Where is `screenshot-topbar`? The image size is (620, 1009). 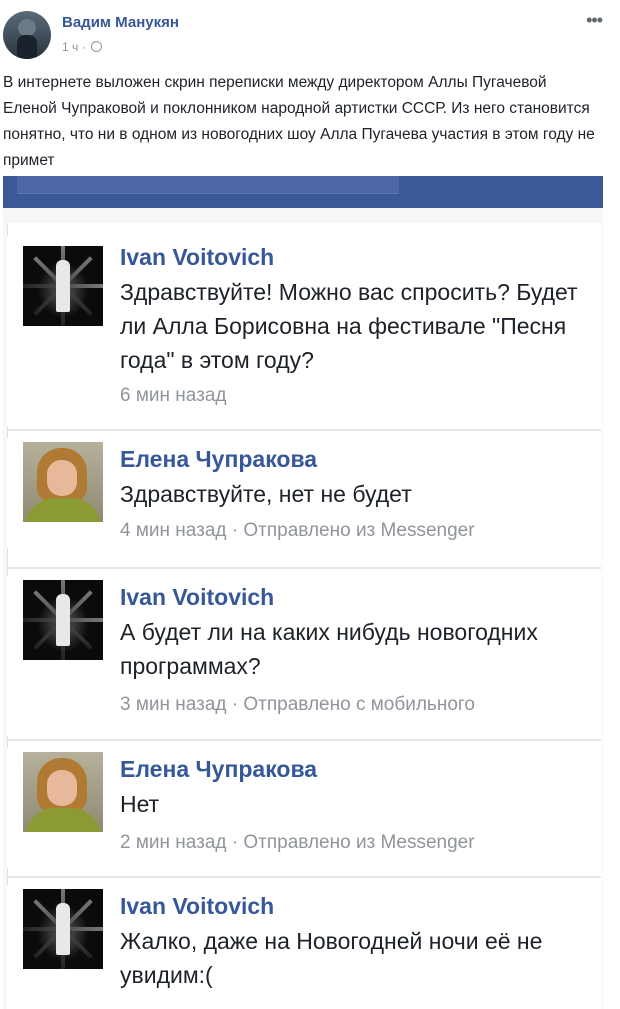 screenshot-topbar is located at coordinates (303, 192).